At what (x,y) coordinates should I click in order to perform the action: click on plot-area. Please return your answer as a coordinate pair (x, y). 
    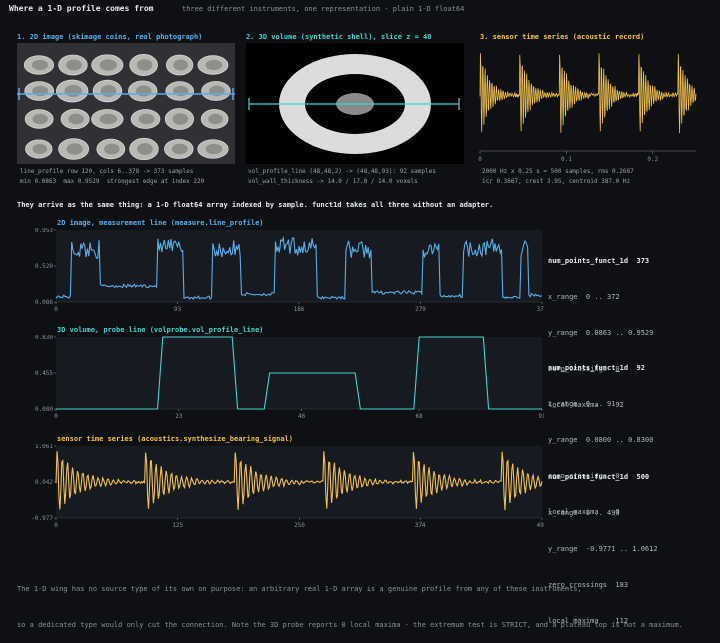
    Looking at the image, I should click on (299, 266).